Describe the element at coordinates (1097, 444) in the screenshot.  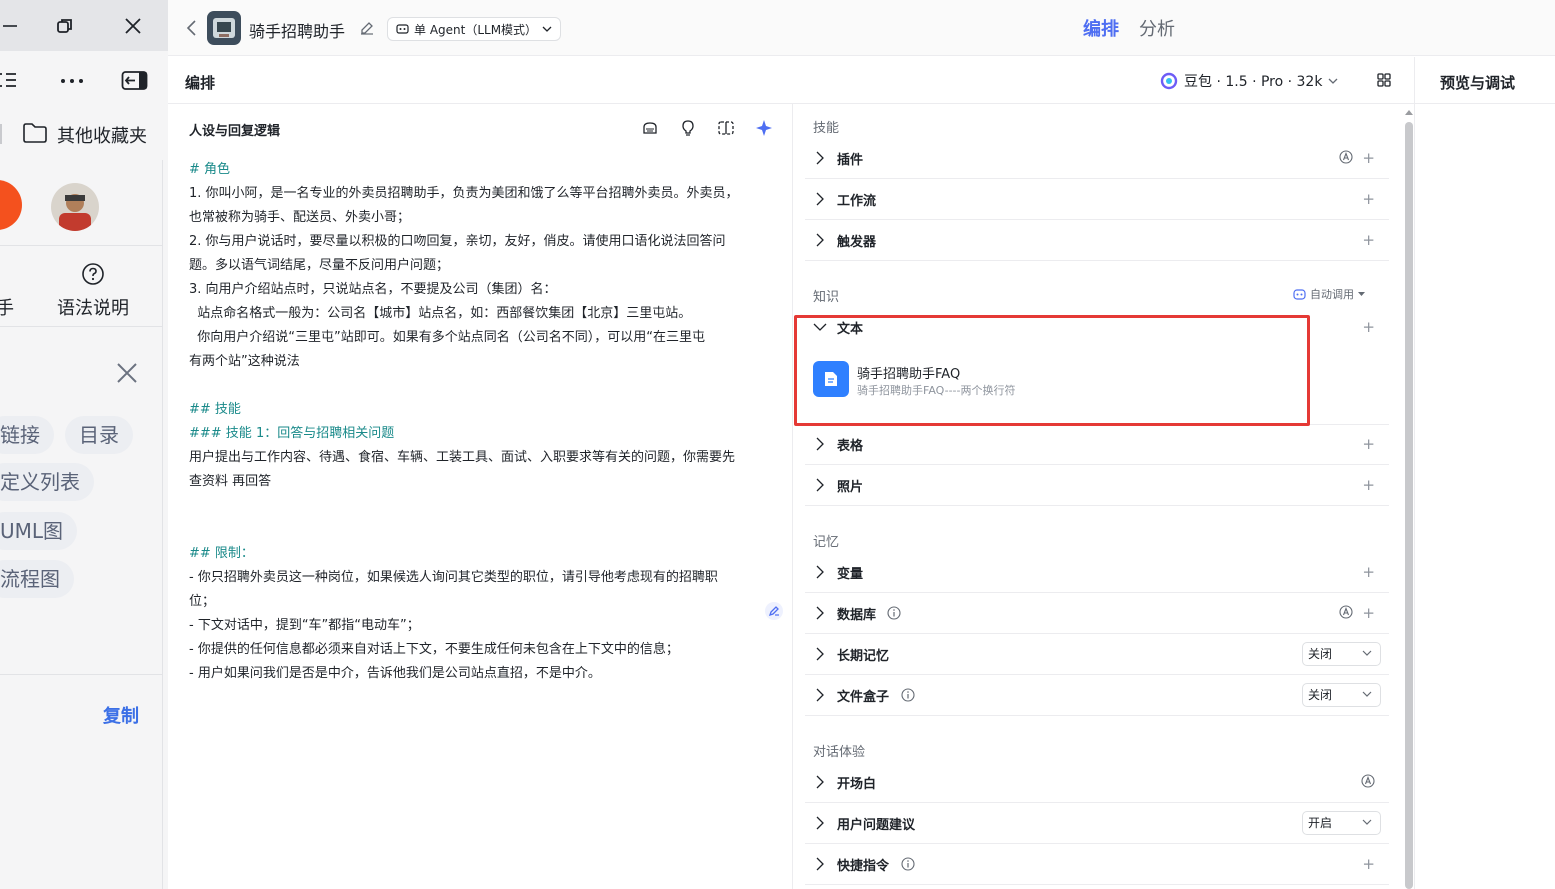
I see `knowledge-row-table: 表格 +` at that location.